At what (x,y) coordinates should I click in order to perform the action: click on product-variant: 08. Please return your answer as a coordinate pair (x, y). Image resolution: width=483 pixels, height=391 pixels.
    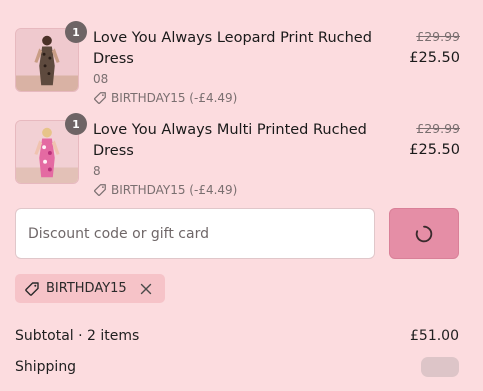
    Looking at the image, I should click on (101, 79).